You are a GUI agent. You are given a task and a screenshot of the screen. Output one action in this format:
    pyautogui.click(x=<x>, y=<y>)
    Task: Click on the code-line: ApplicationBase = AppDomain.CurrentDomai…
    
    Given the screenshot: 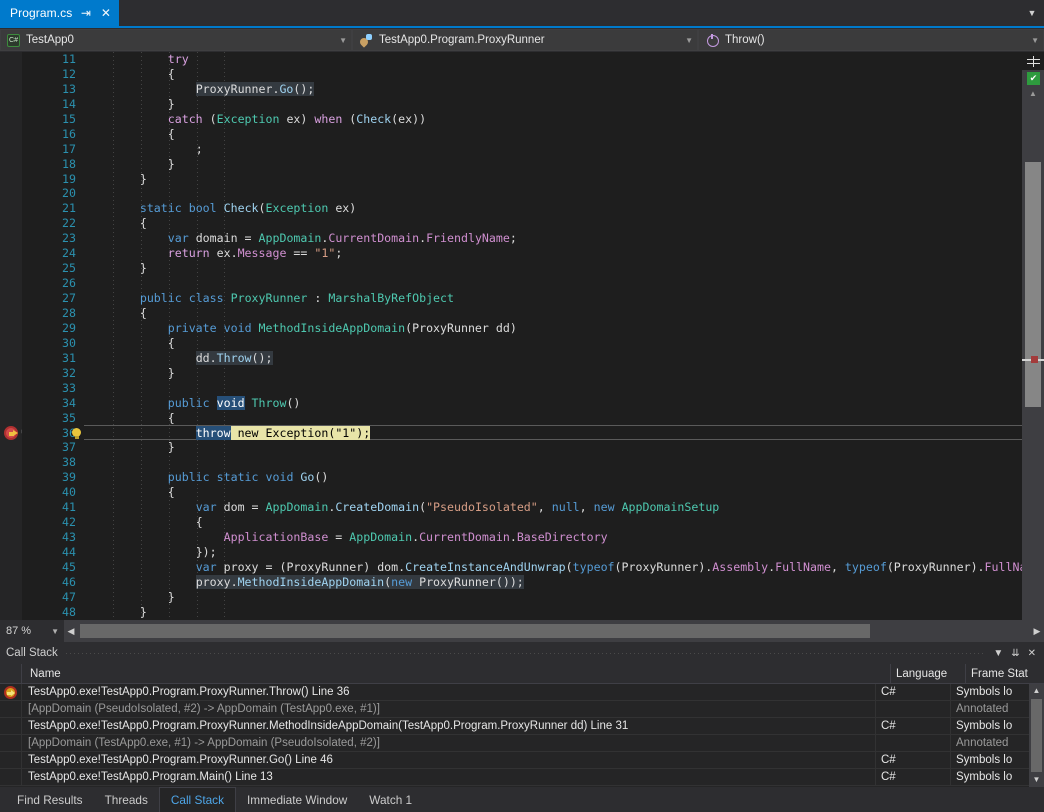 What is the action you would take?
    pyautogui.click(x=553, y=537)
    